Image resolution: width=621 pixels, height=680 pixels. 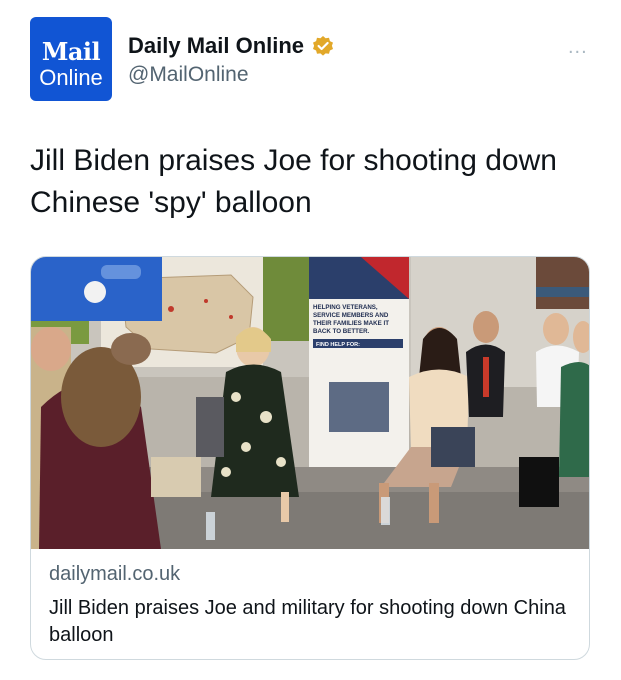 I want to click on display-name: Daily Mail Online, so click(x=216, y=46).